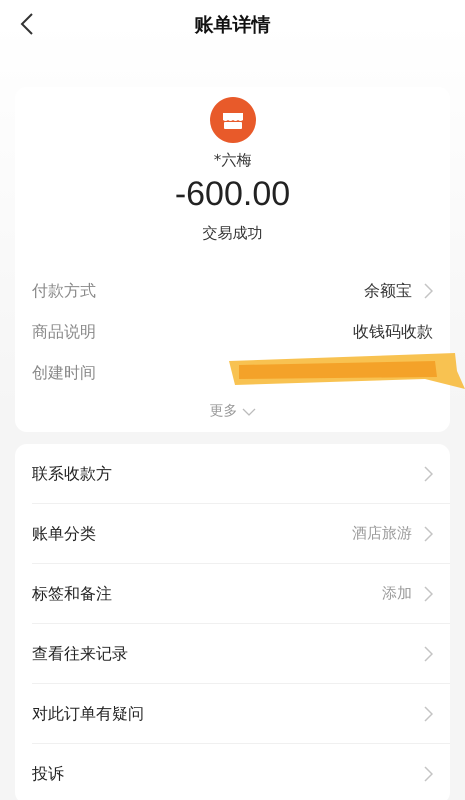 The width and height of the screenshot is (465, 800). I want to click on action-label: 账单分类, so click(64, 533).